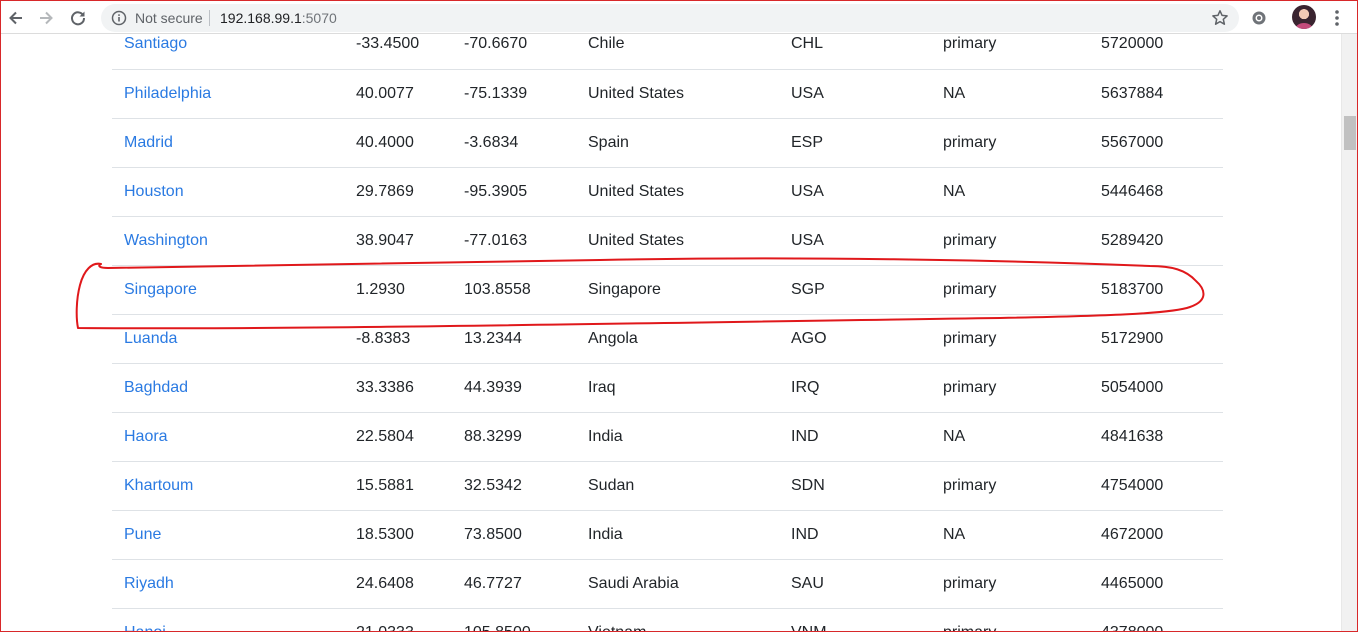 The height and width of the screenshot is (632, 1358). Describe the element at coordinates (167, 93) in the screenshot. I see `city-link: Philadelphia` at that location.